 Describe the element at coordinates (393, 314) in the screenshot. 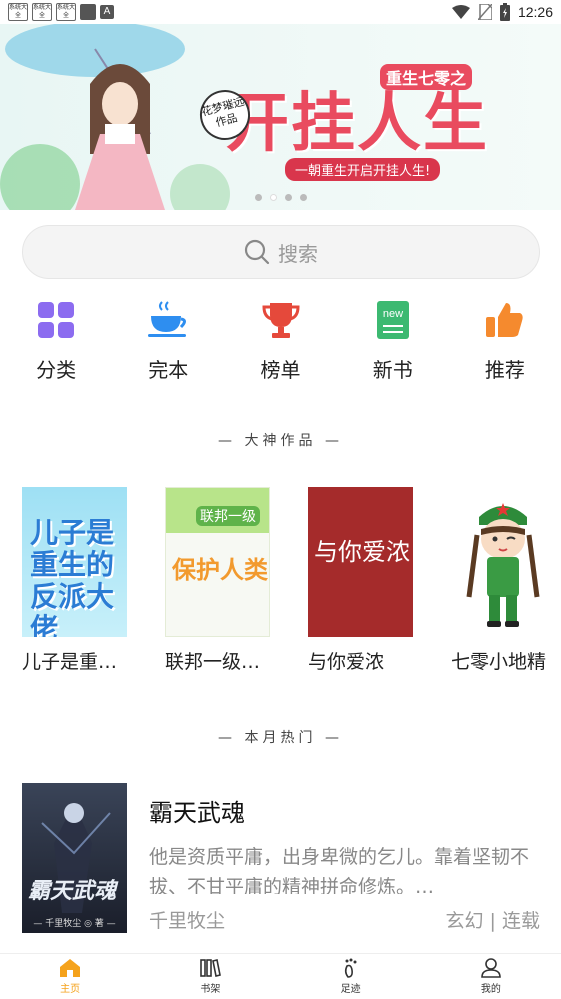

I see `svg-text: new` at that location.